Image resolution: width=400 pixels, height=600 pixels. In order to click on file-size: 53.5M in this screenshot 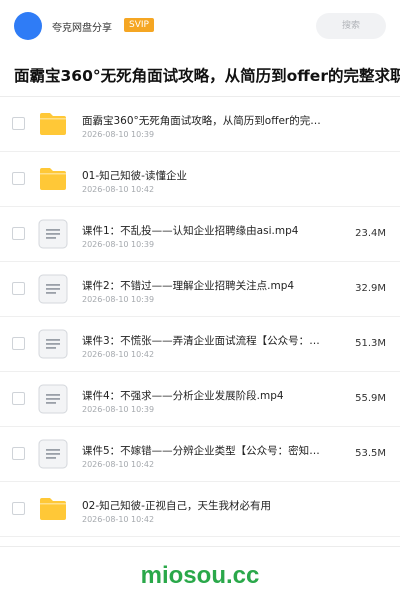, I will do `click(370, 453)`.